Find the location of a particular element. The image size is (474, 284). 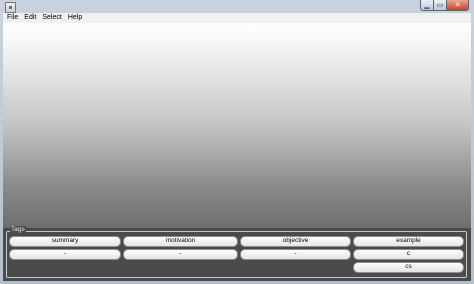

menu-edit: Edit is located at coordinates (30, 18).